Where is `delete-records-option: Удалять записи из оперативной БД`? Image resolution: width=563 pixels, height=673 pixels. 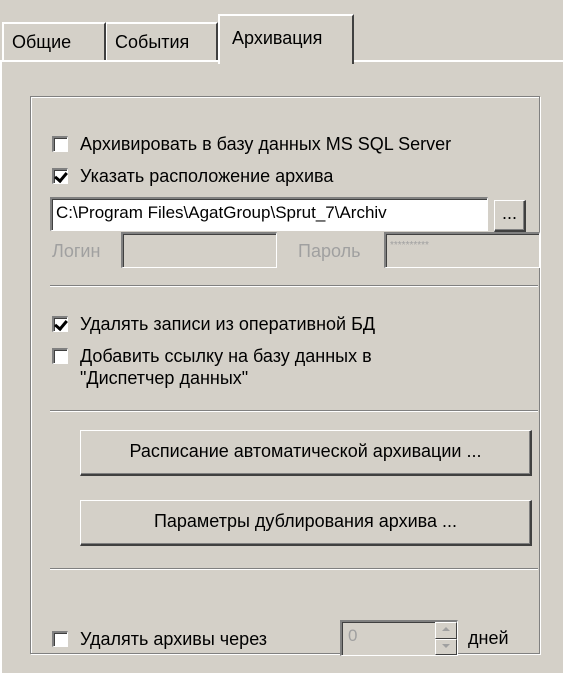
delete-records-option: Удалять записи из оперативной БД is located at coordinates (213, 324).